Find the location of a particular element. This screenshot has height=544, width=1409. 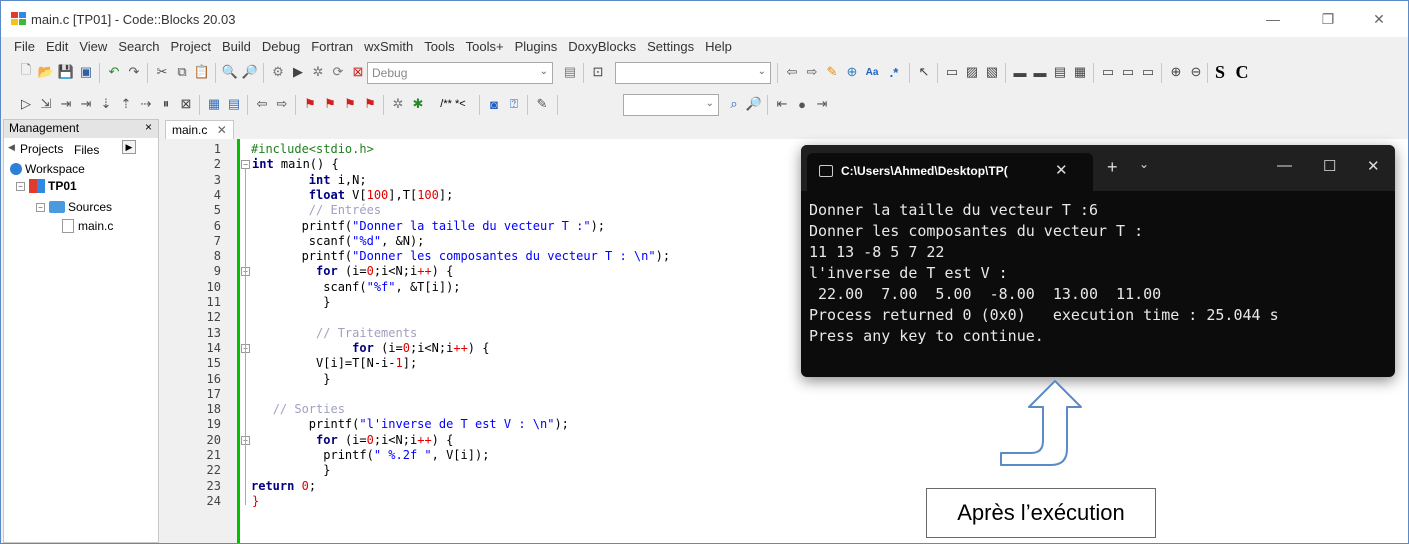

find-icon: 🔍 is located at coordinates (230, 72).